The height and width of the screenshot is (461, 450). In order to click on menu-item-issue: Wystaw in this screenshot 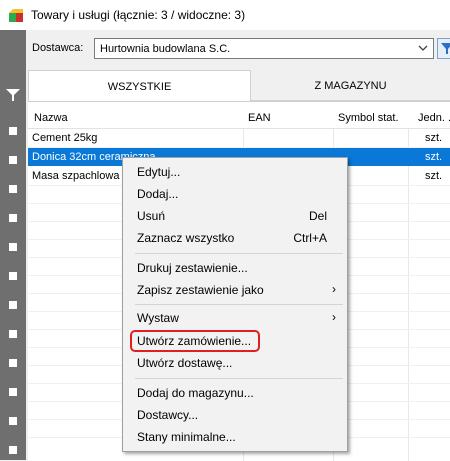, I will do `click(158, 318)`.